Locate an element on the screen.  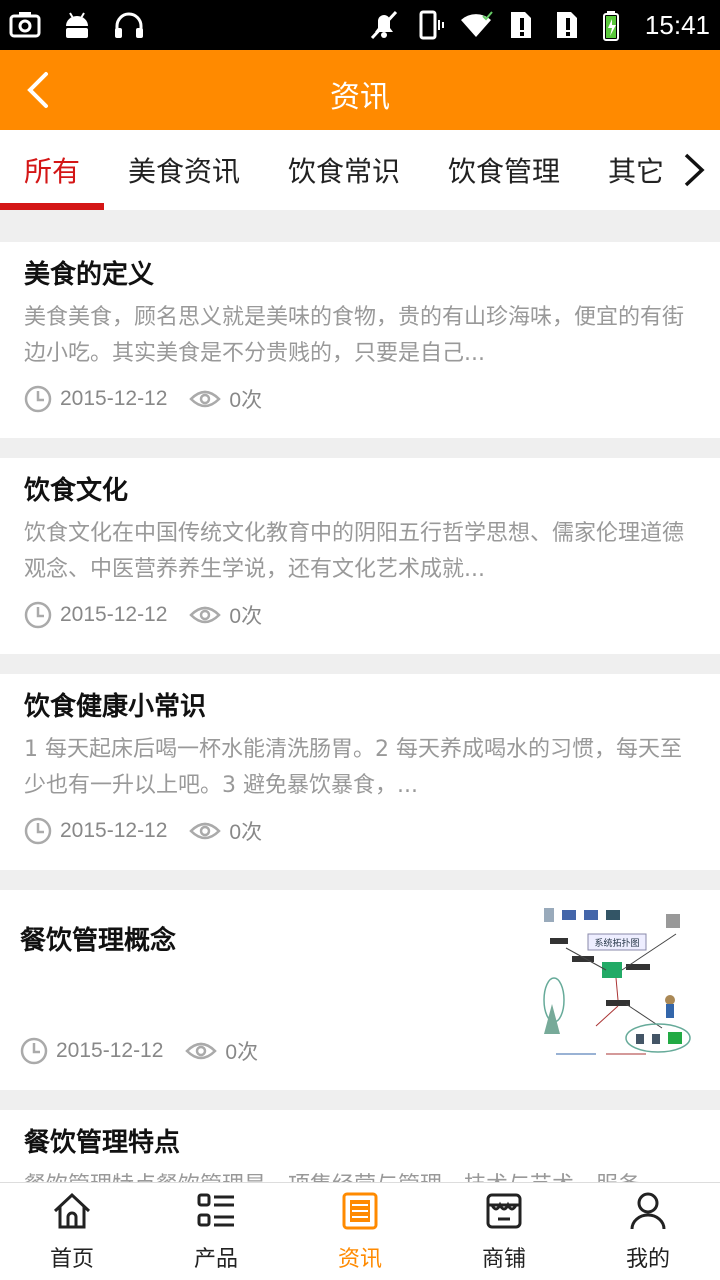
chevron-right-icon is located at coordinates (694, 170).